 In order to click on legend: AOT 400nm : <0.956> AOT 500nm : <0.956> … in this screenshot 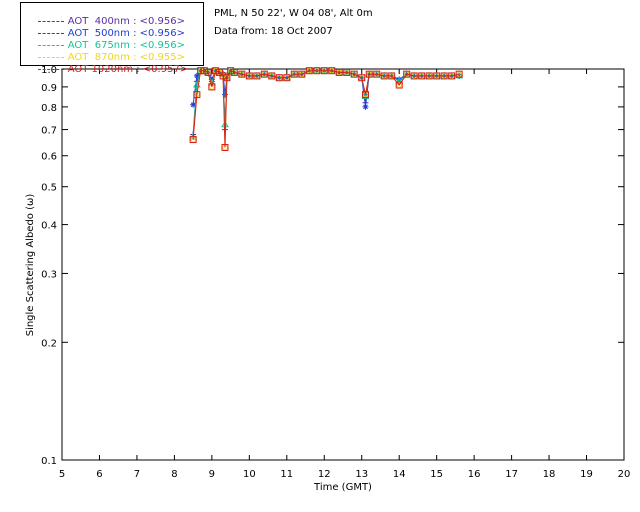, I will do `click(112, 38)`.